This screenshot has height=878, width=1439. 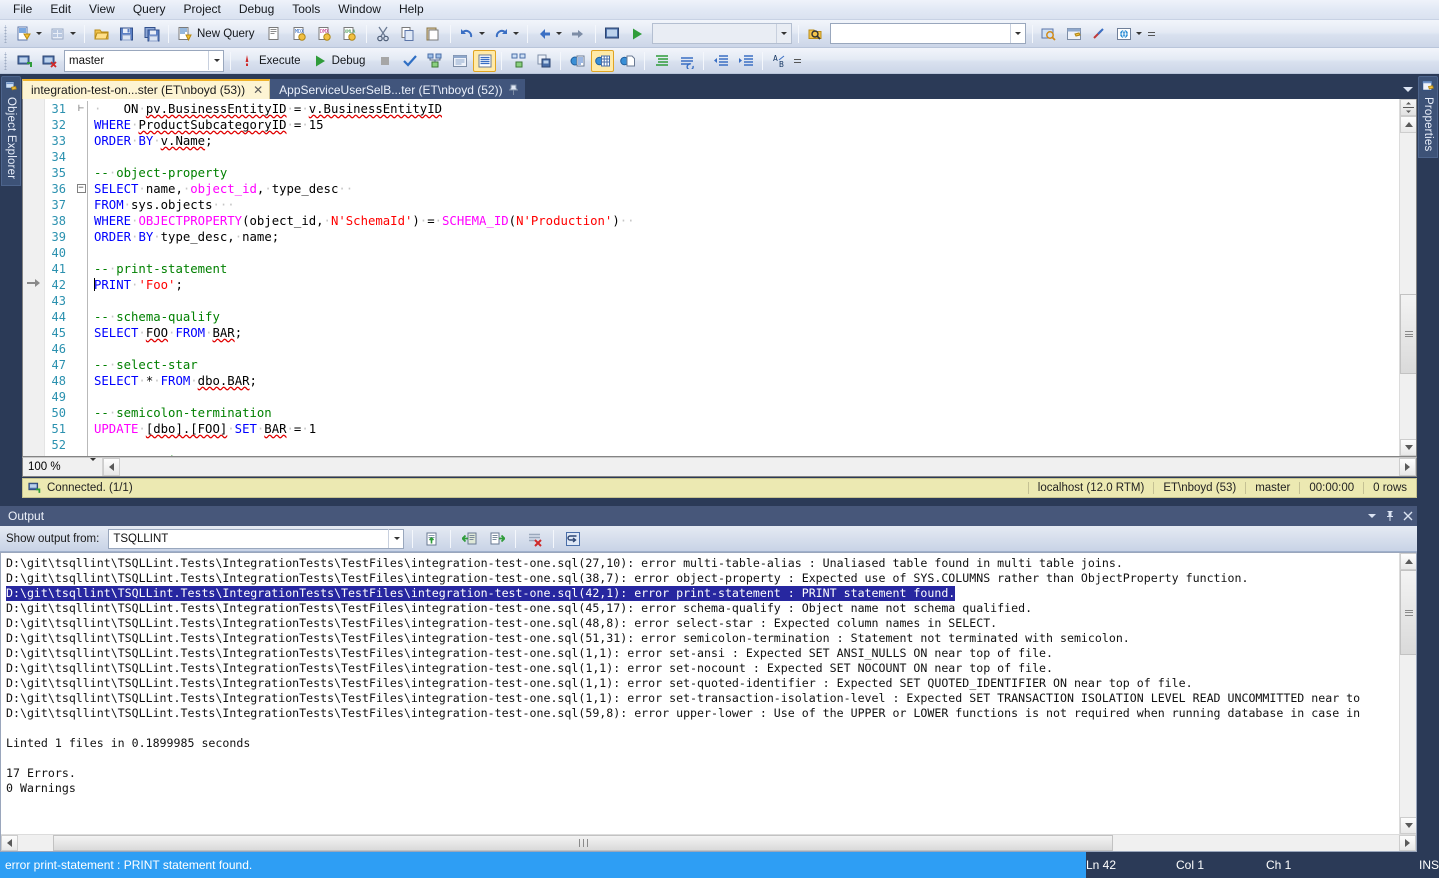 What do you see at coordinates (469, 539) in the screenshot?
I see `go-to-previous-message-button` at bounding box center [469, 539].